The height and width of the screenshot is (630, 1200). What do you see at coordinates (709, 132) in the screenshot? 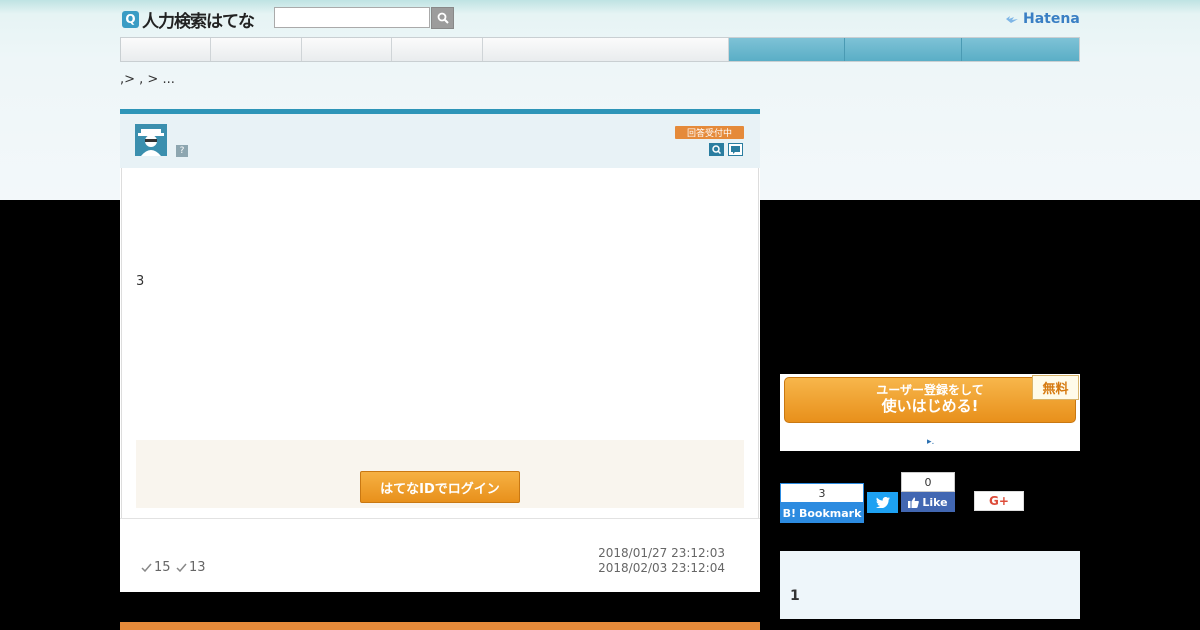
I see `status-badge: 回答受付中` at bounding box center [709, 132].